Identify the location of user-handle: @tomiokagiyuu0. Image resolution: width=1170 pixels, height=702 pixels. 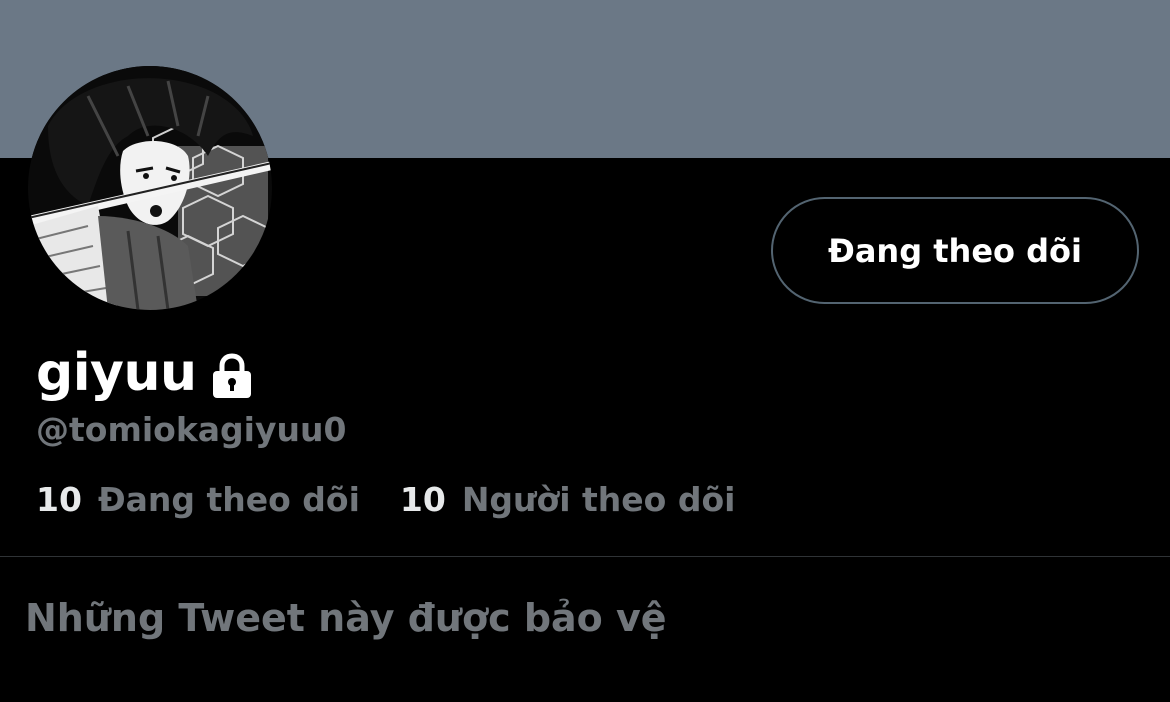
(191, 429).